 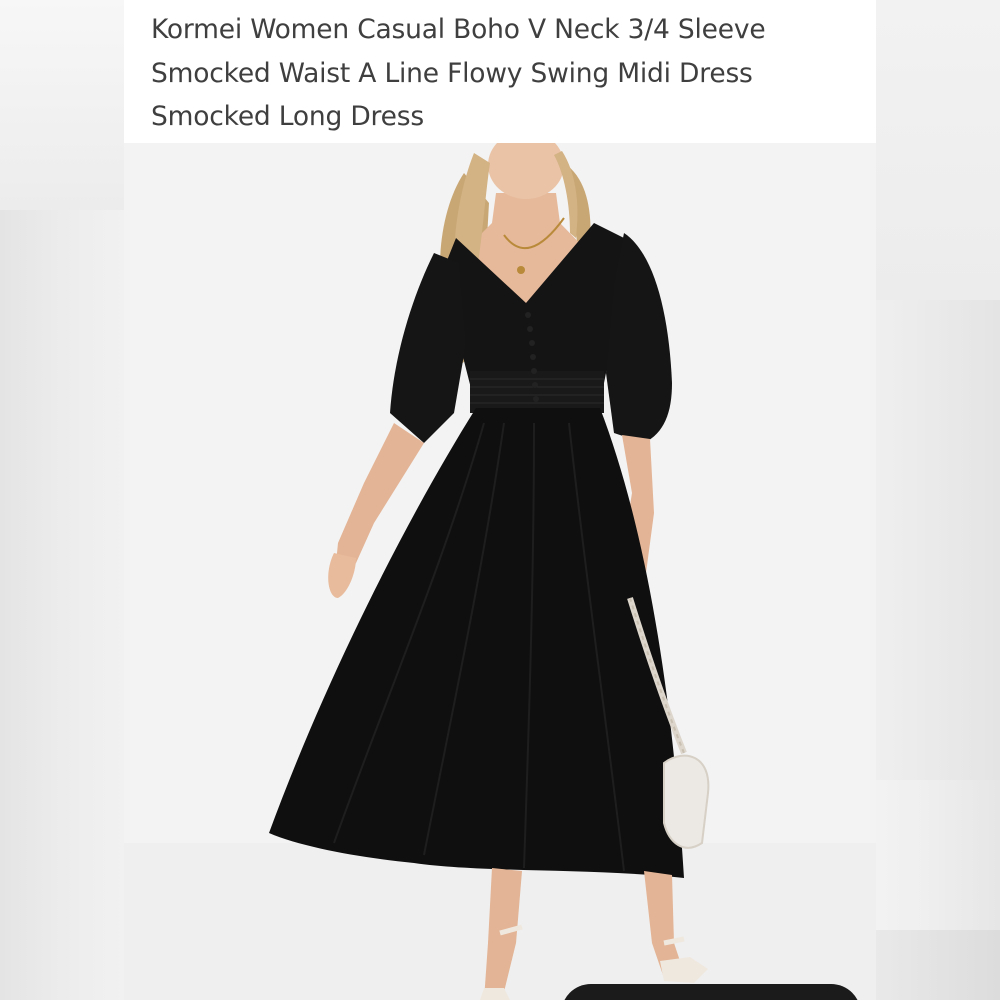 What do you see at coordinates (287, 116) in the screenshot?
I see `product-title-line-3: Smocked Long Dress` at bounding box center [287, 116].